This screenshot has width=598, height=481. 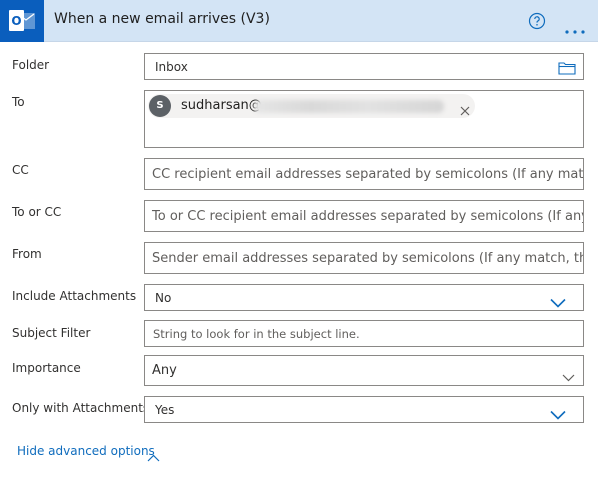 I want to click on hide-advanced-options-link: Hide advanced options, so click(x=86, y=451).